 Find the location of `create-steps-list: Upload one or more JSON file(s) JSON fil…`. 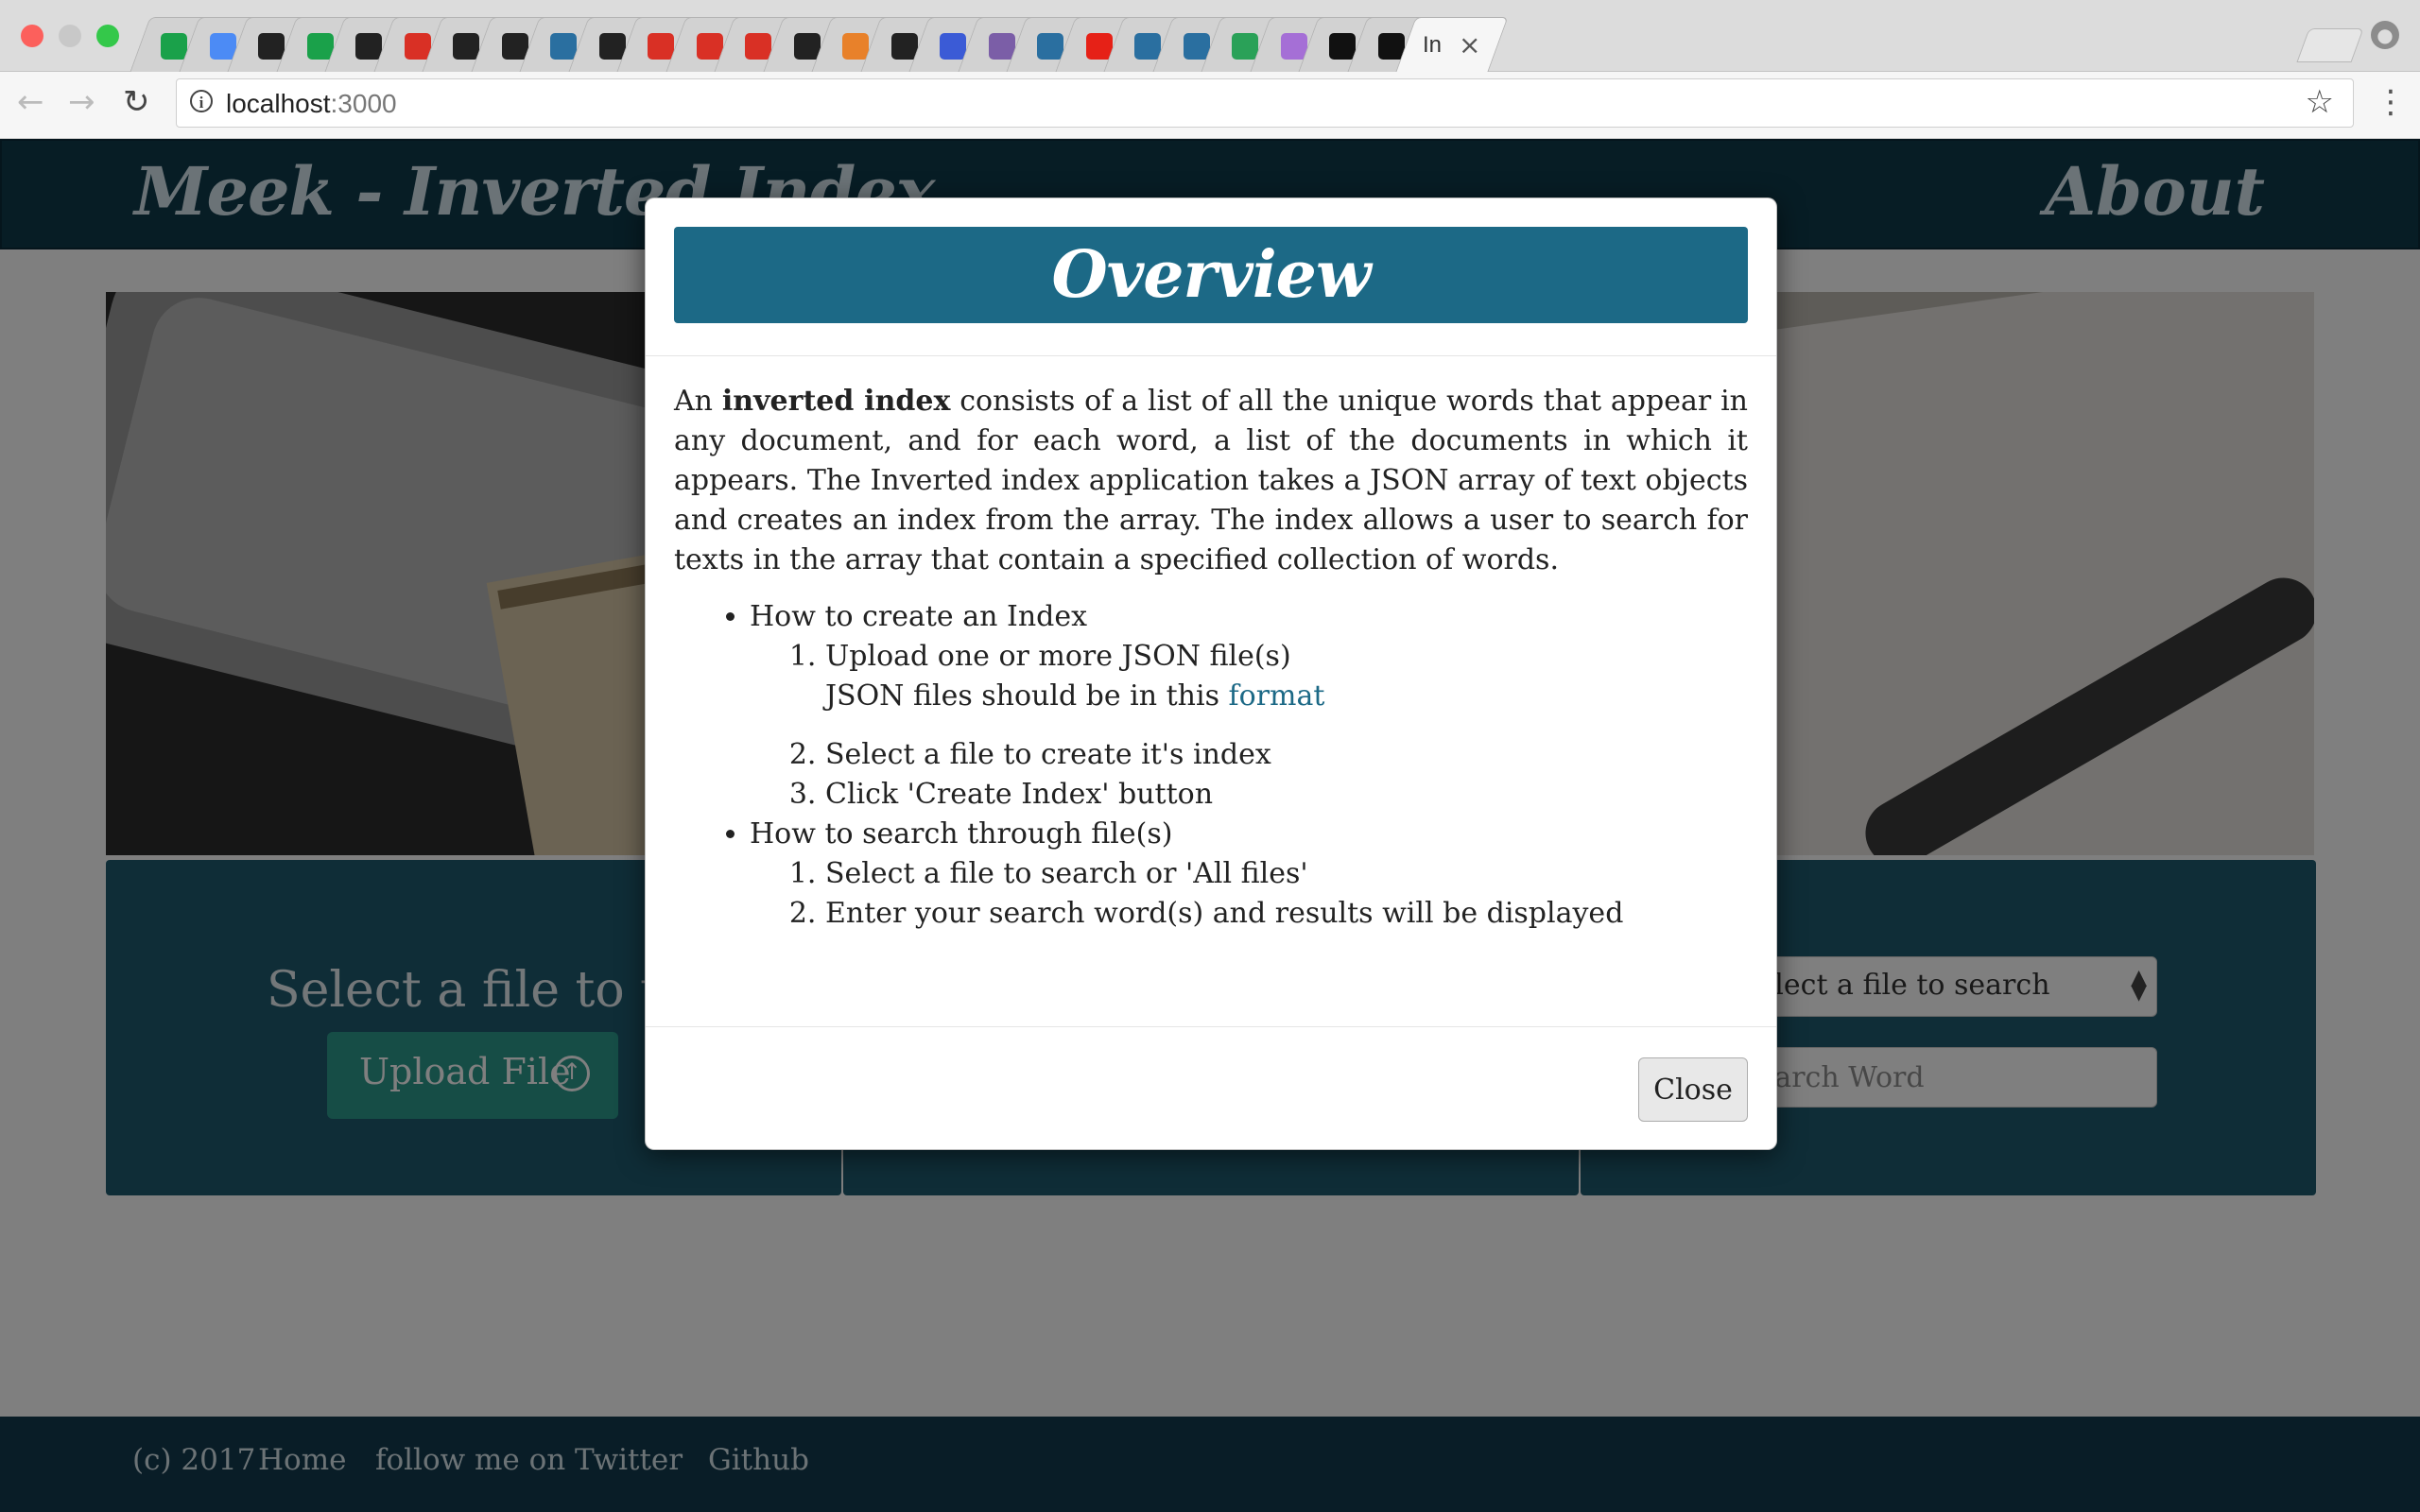

create-steps-list: Upload one or more JSON file(s) JSON fil… is located at coordinates (1249, 726).